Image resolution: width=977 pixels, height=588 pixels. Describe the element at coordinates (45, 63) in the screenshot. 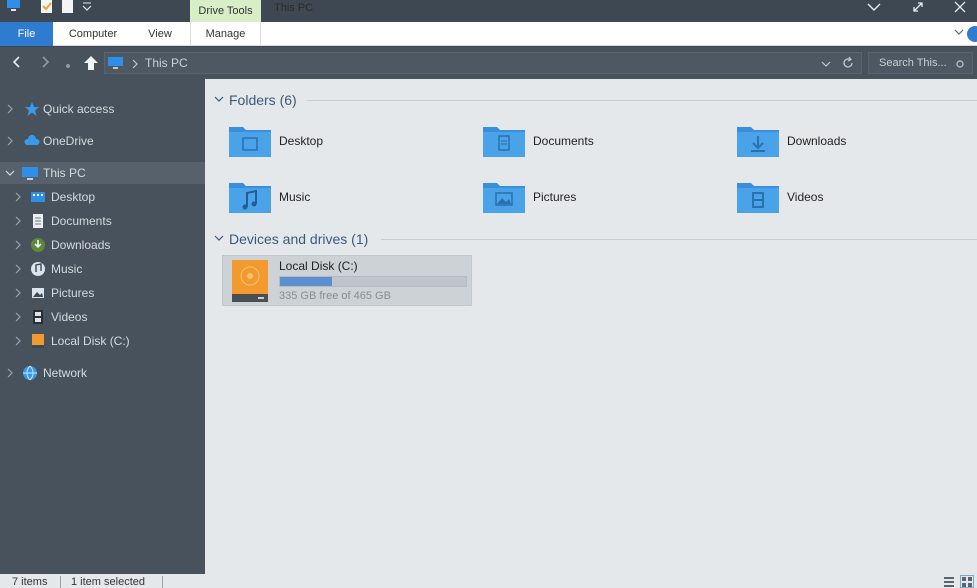

I see `forward-arrow-icon` at that location.